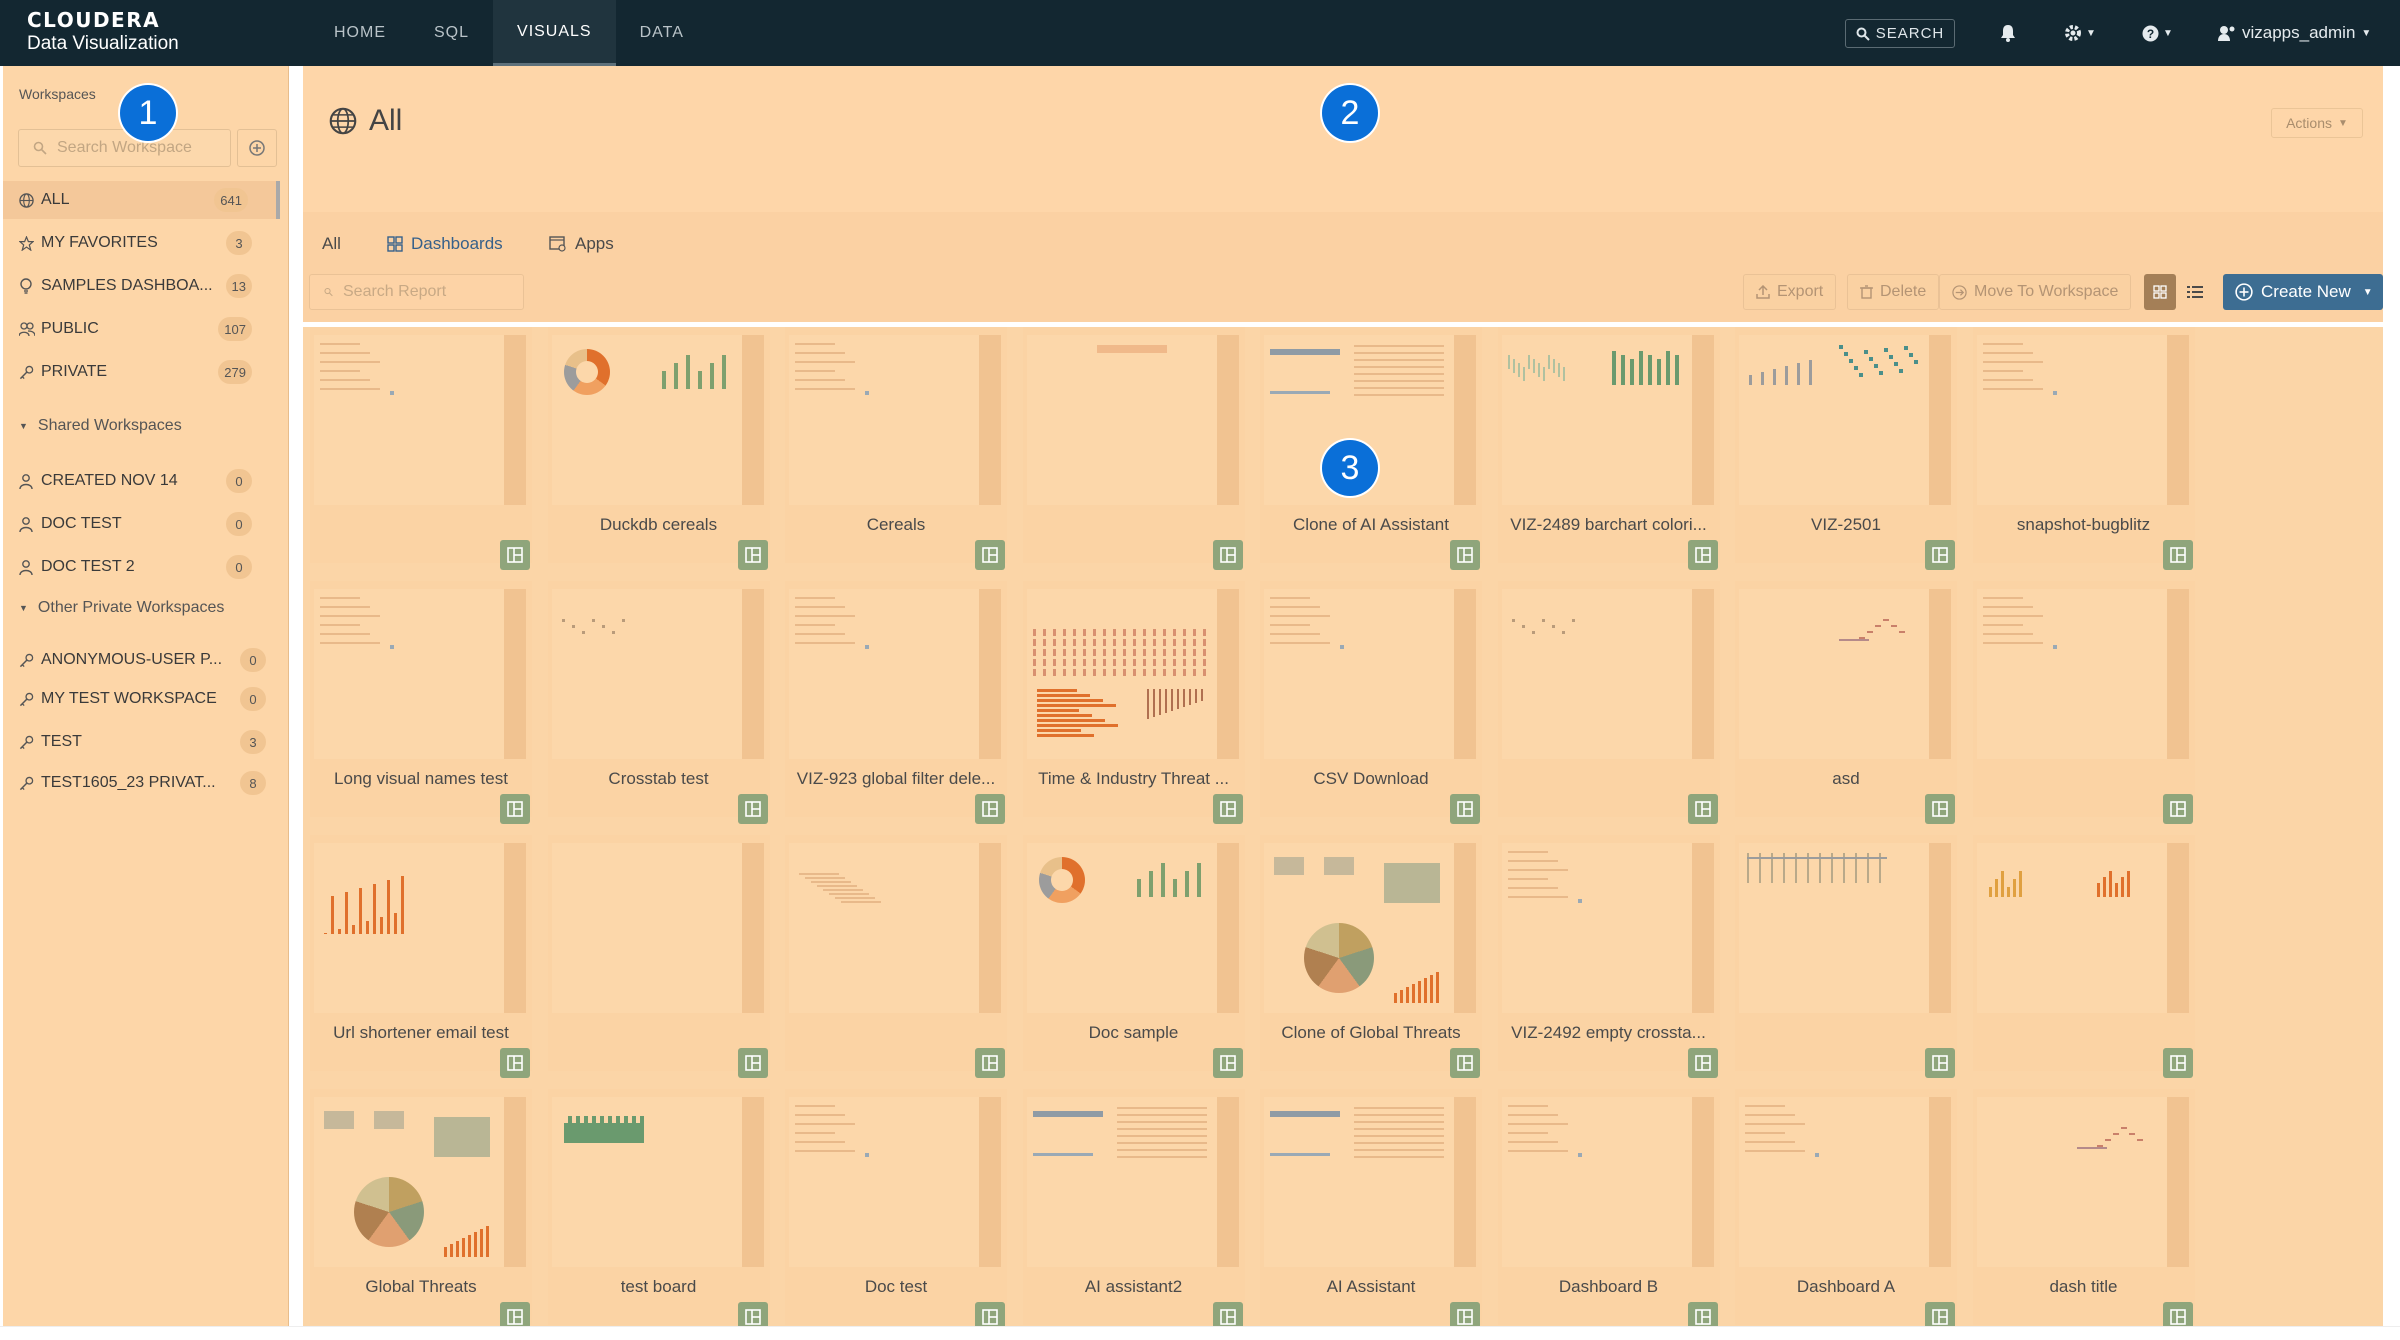 The image size is (2400, 1340). What do you see at coordinates (2317, 123) in the screenshot?
I see `actions-dropdown: Actions ▼` at bounding box center [2317, 123].